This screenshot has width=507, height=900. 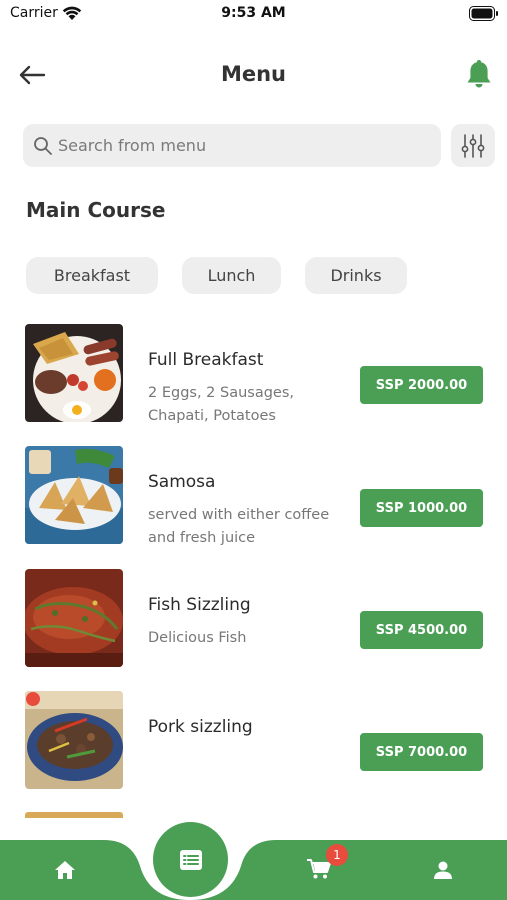 I want to click on item-description: 2 Eggs, 2 Sausages, Chapati, Potatoes, so click(x=221, y=404).